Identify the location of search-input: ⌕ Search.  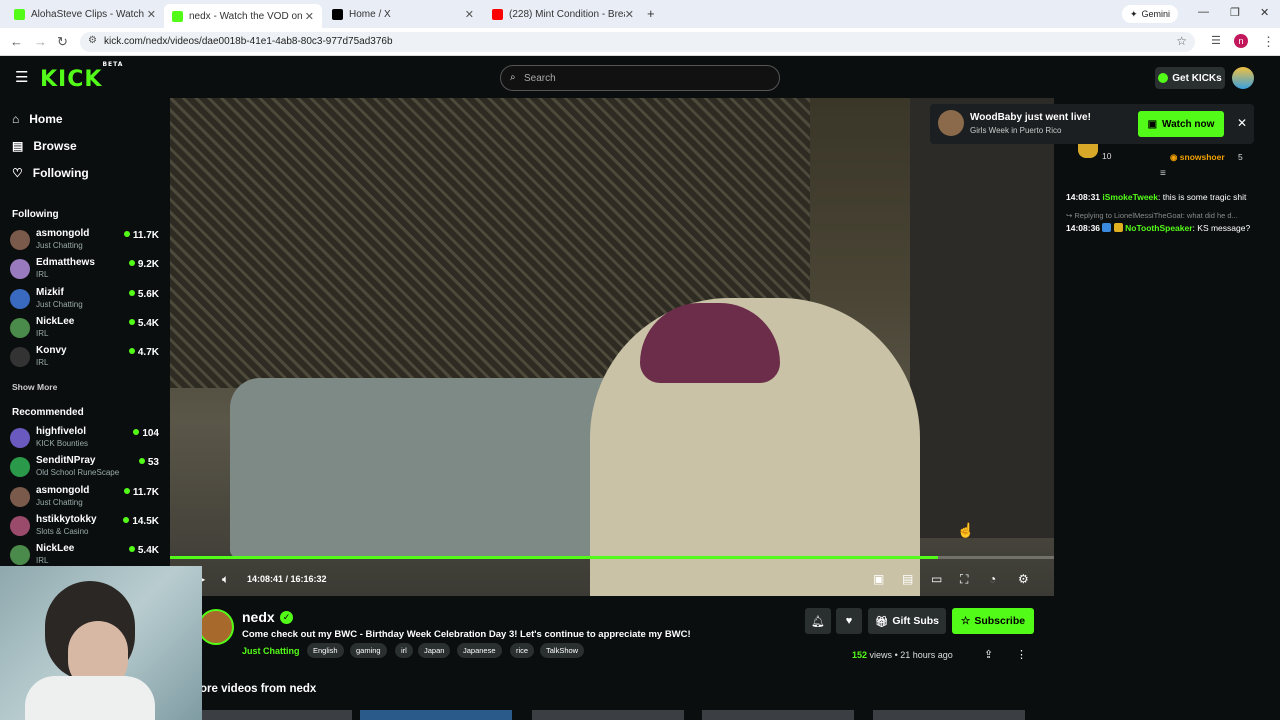
(640, 78).